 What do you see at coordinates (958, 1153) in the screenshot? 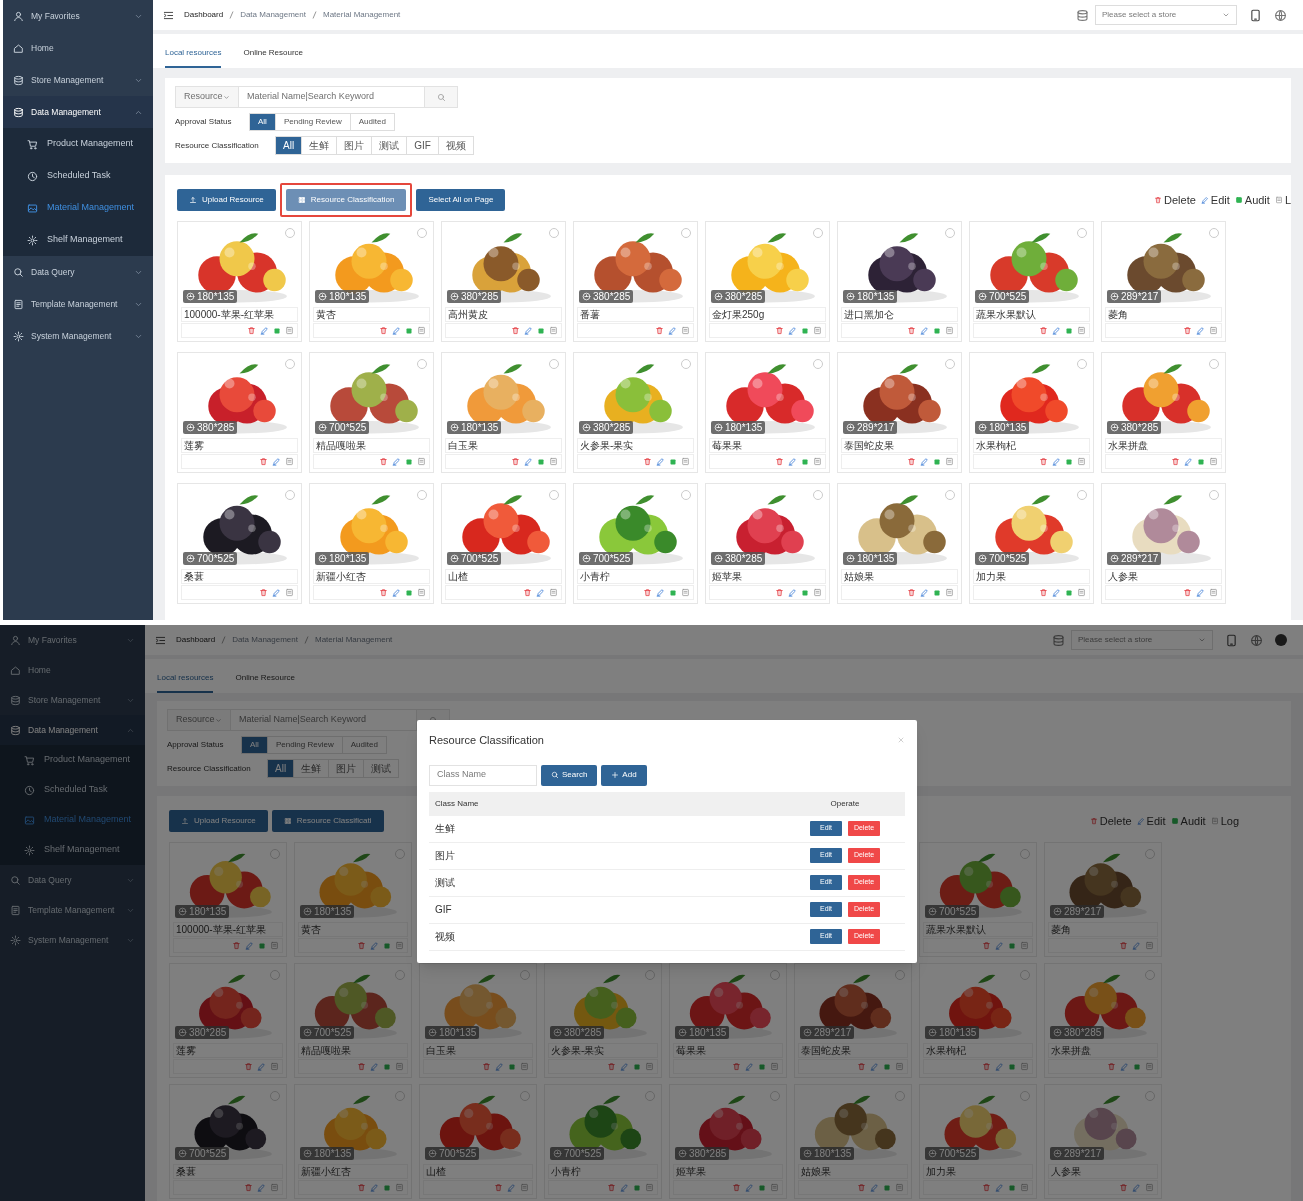
I see `size-label: 700*525` at bounding box center [958, 1153].